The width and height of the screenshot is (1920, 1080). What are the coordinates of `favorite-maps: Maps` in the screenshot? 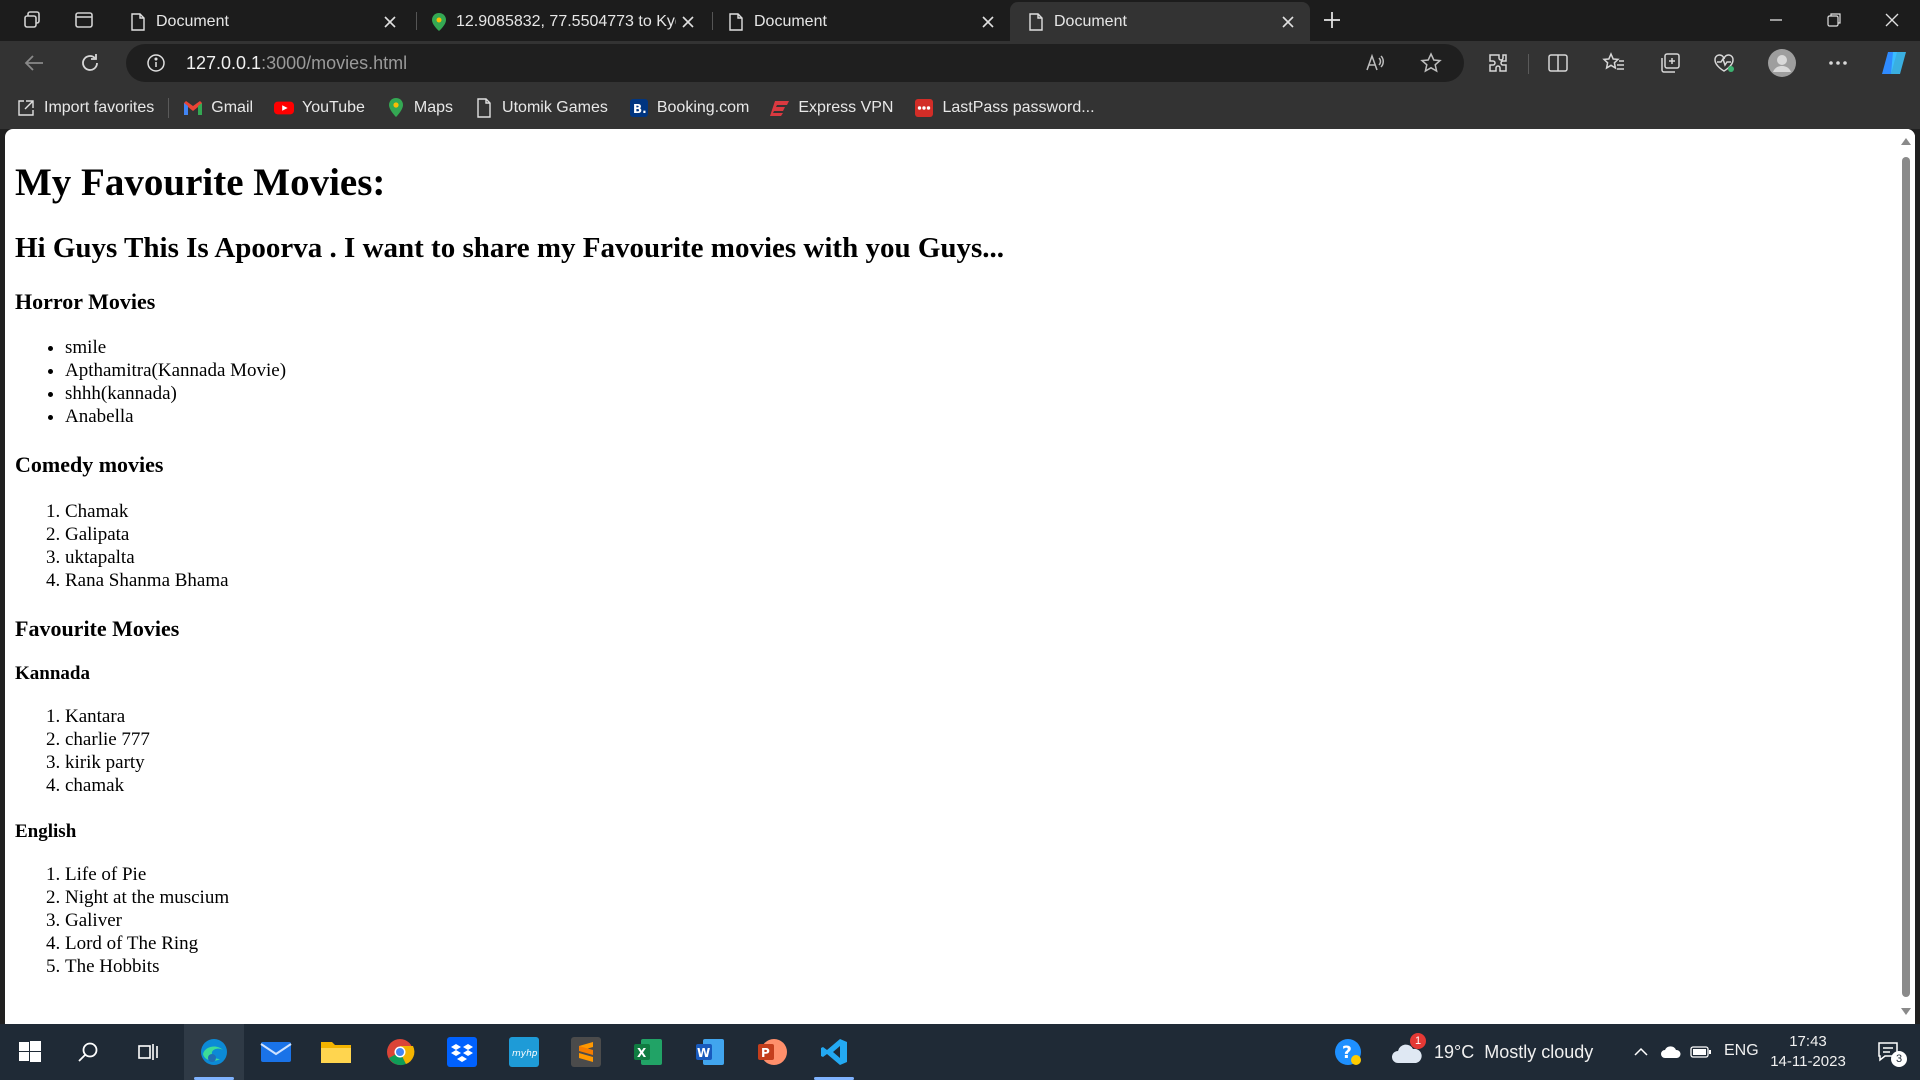 It's located at (419, 107).